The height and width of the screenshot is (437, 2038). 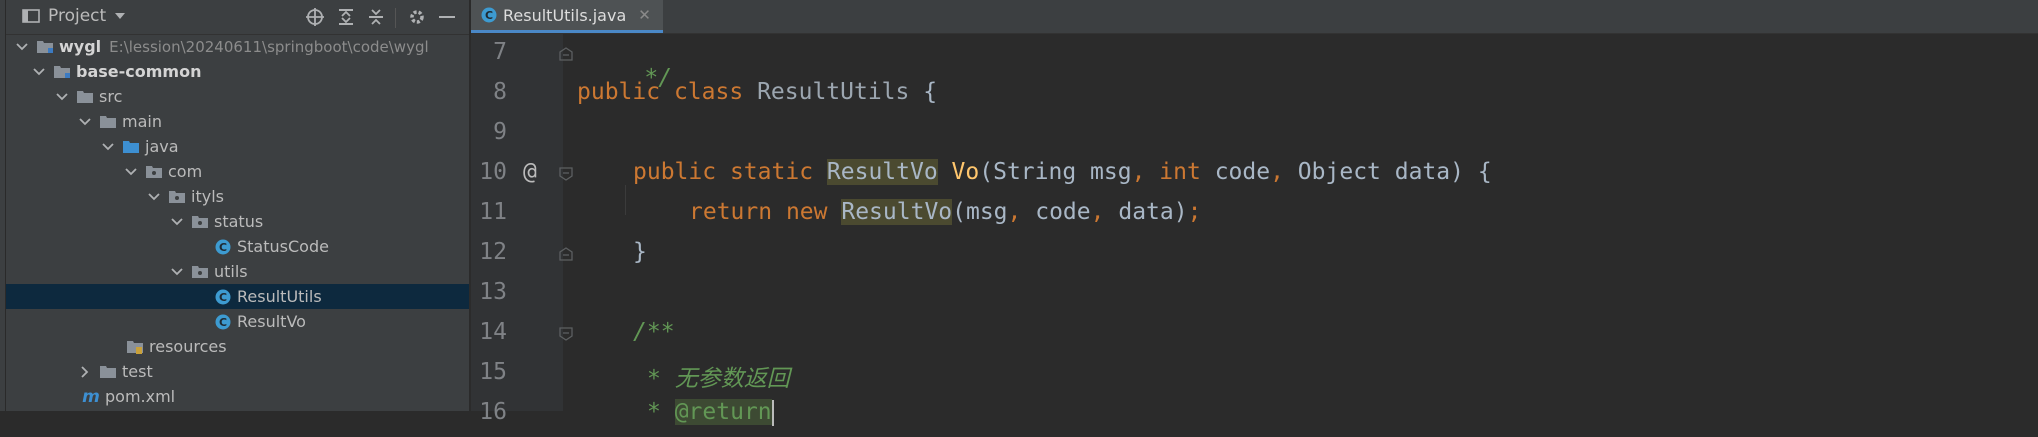 What do you see at coordinates (945, 218) in the screenshot?
I see `code-line-11: return new ResultVo(msg, code, data);` at bounding box center [945, 218].